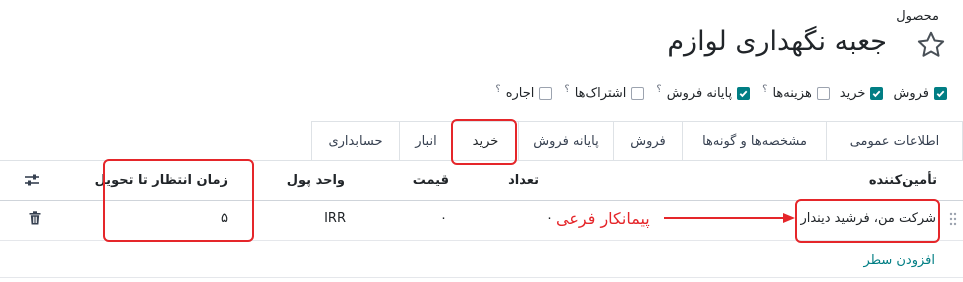  What do you see at coordinates (35, 218) in the screenshot?
I see `trash-icon` at bounding box center [35, 218].